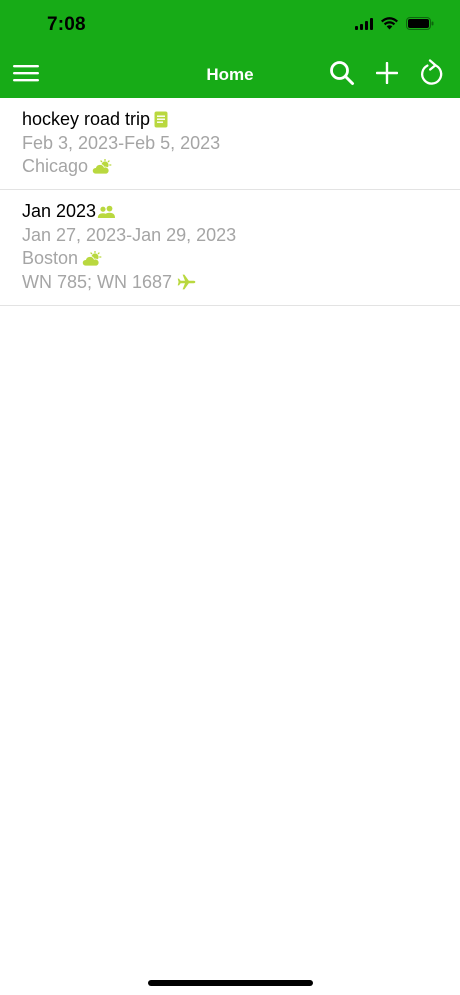 The height and width of the screenshot is (995, 460). I want to click on trip-flights: WN 785; WN 1687, so click(97, 281).